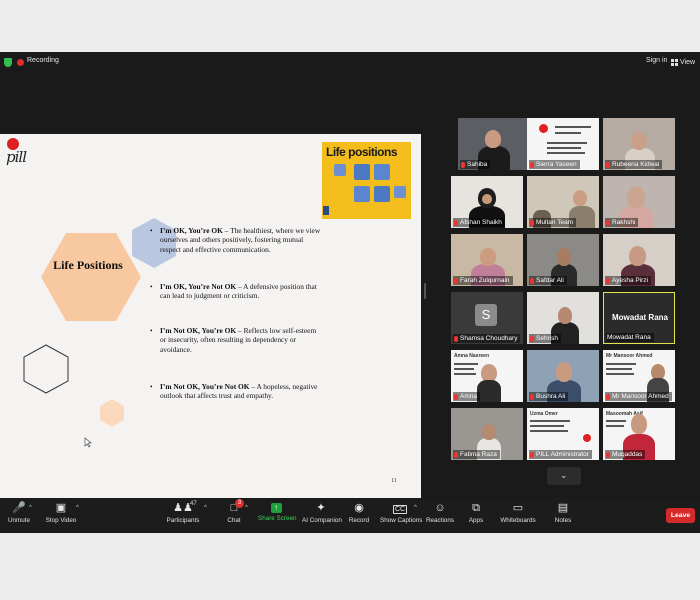 The width and height of the screenshot is (700, 600). What do you see at coordinates (549, 396) in the screenshot?
I see `participant-name-tag: Bushra Ali` at bounding box center [549, 396].